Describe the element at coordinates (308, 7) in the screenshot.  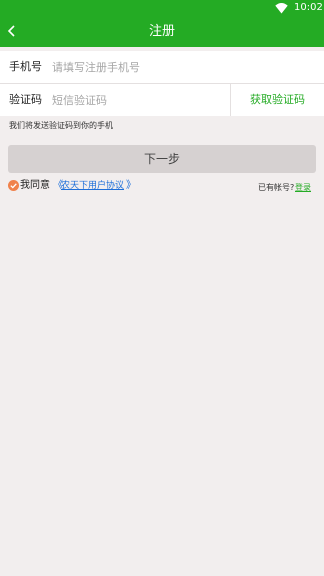
I see `status-time: 10:02` at that location.